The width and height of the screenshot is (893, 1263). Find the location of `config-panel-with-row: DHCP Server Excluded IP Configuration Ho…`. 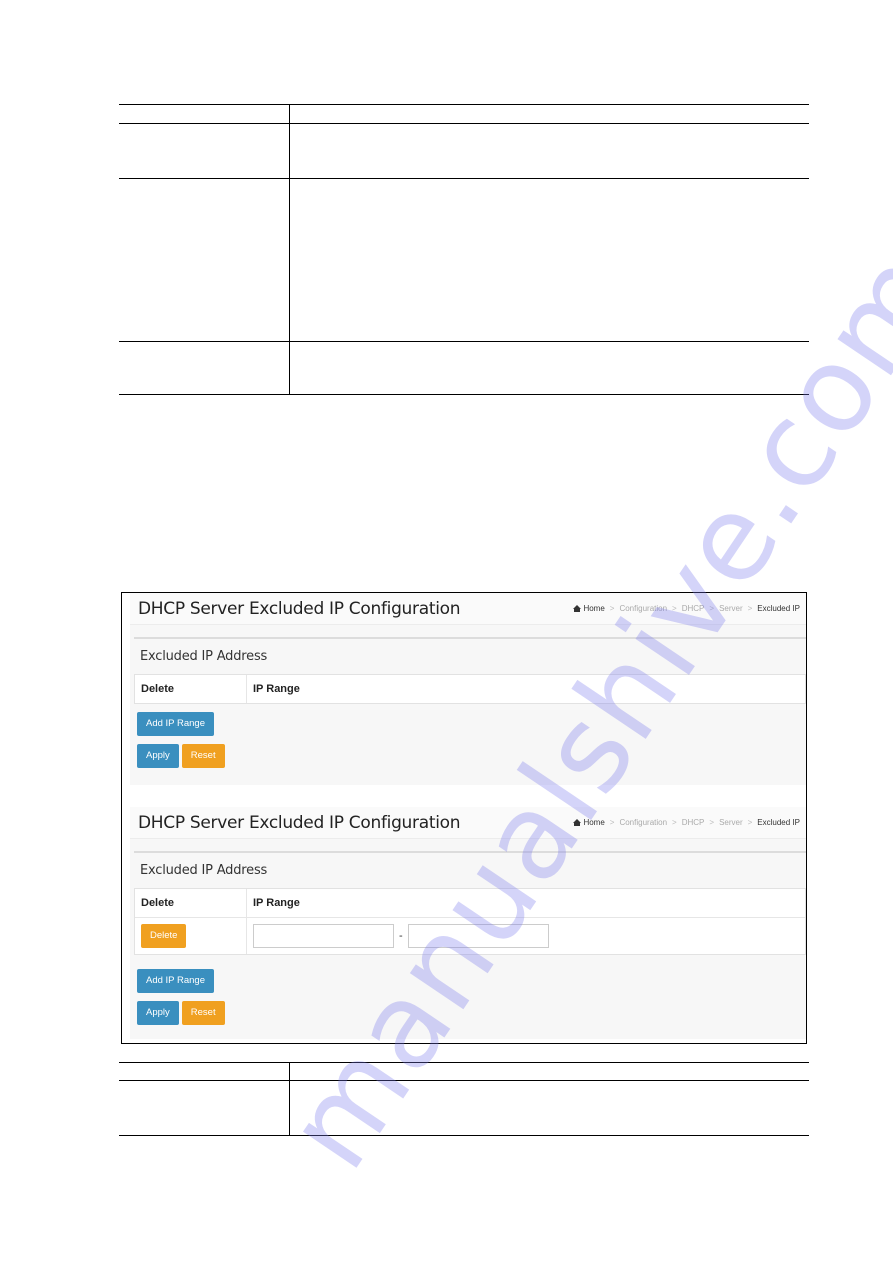

config-panel-with-row: DHCP Server Excluded IP Configuration Ho… is located at coordinates (468, 923).